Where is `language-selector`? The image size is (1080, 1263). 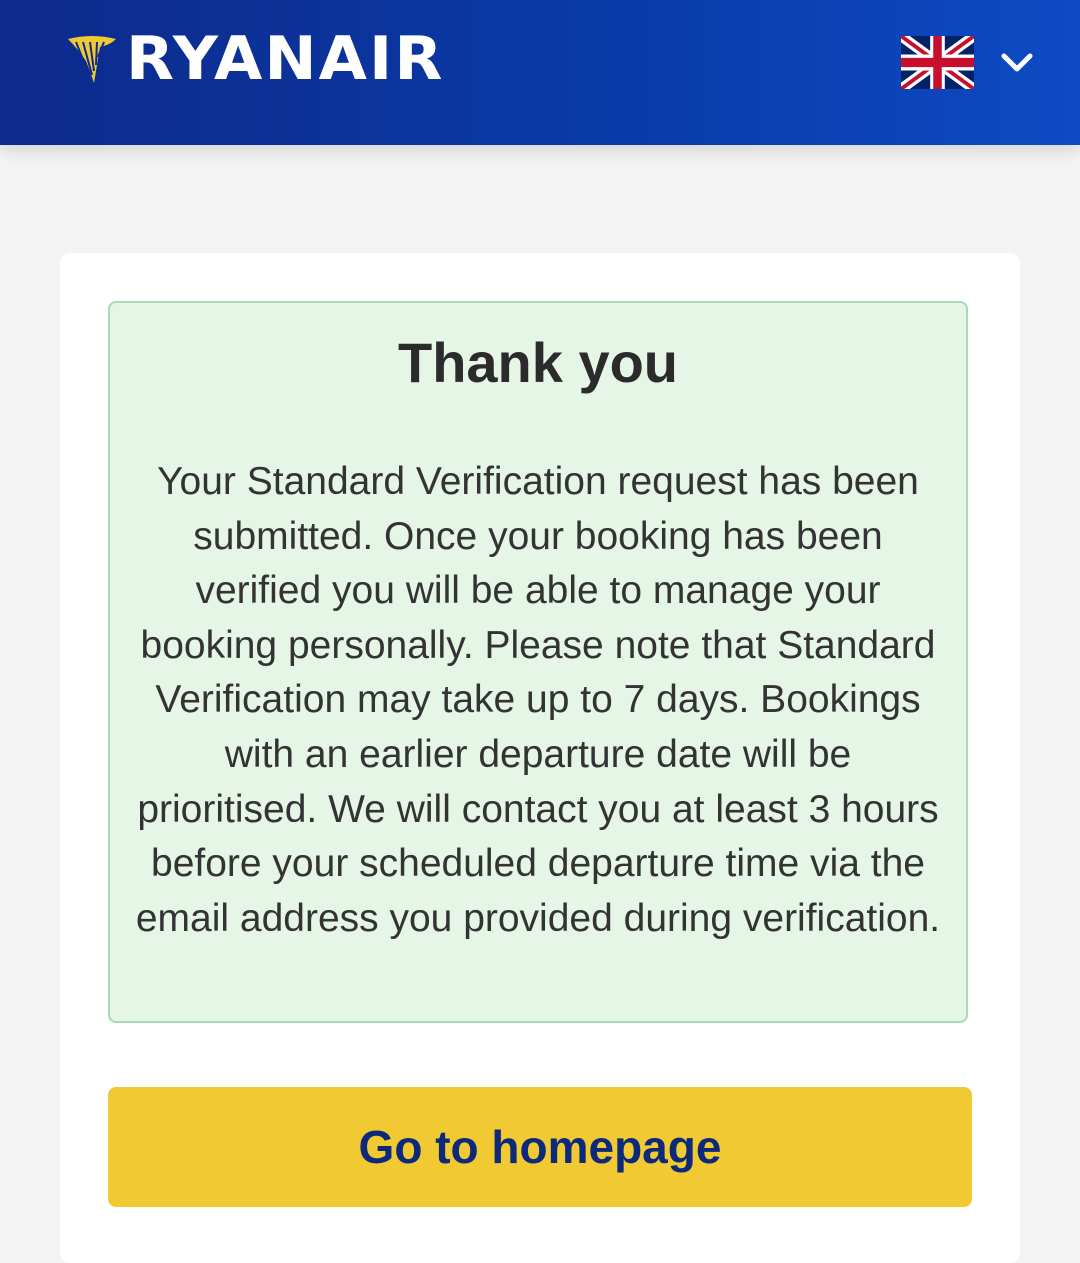 language-selector is located at coordinates (967, 62).